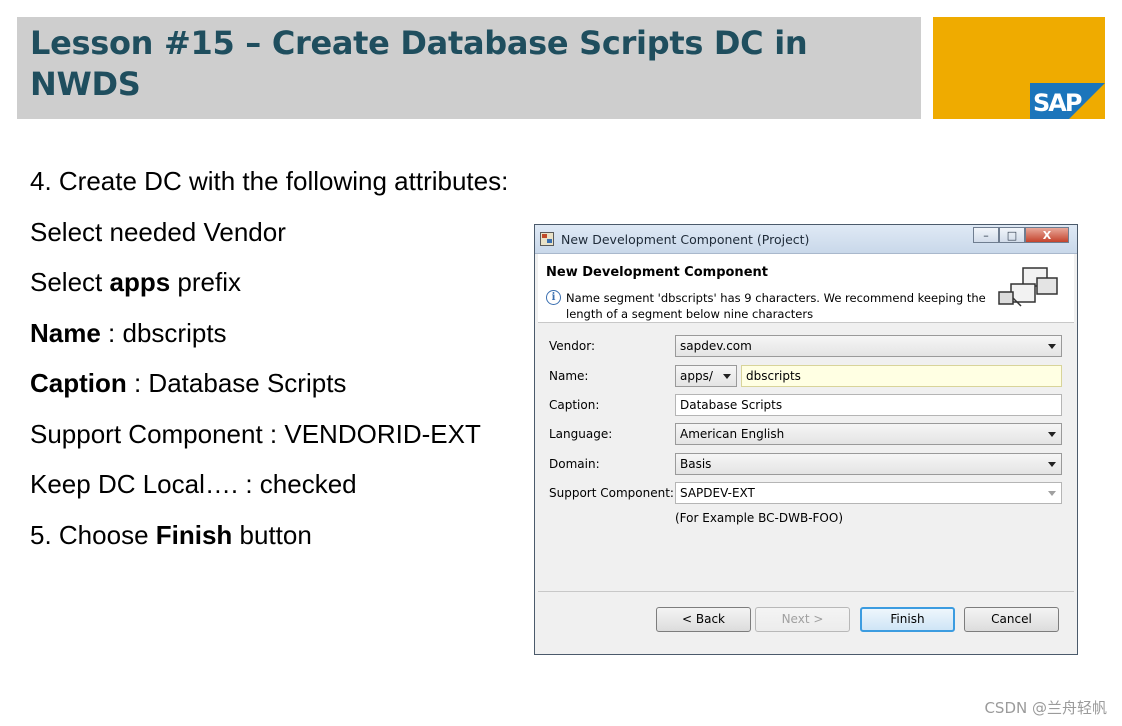  I want to click on dialog-heading: New Development Component, so click(657, 272).